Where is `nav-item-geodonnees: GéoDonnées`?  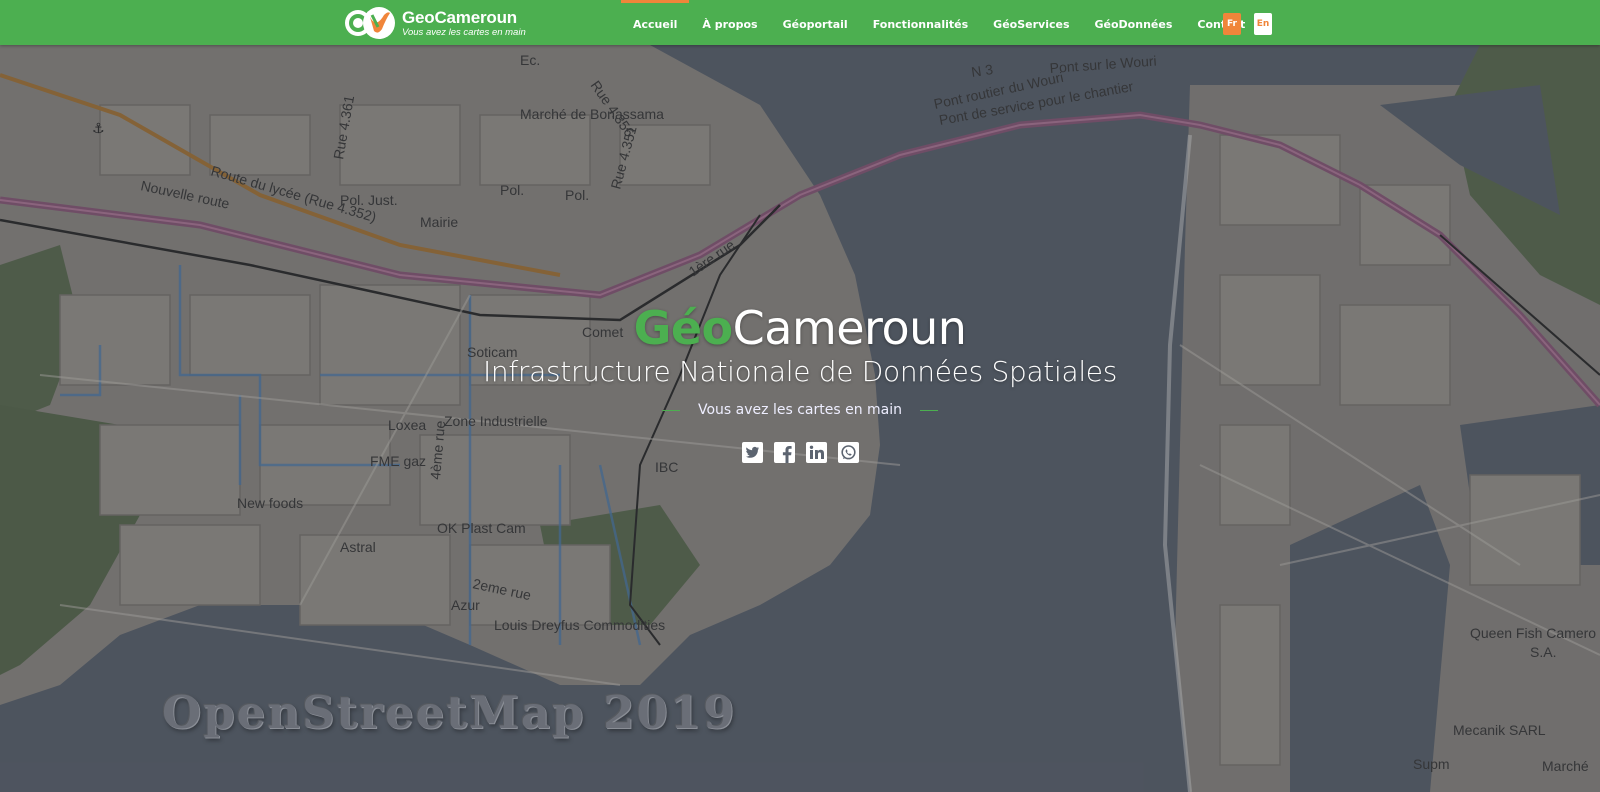 nav-item-geodonnees: GéoDonnées is located at coordinates (1134, 22).